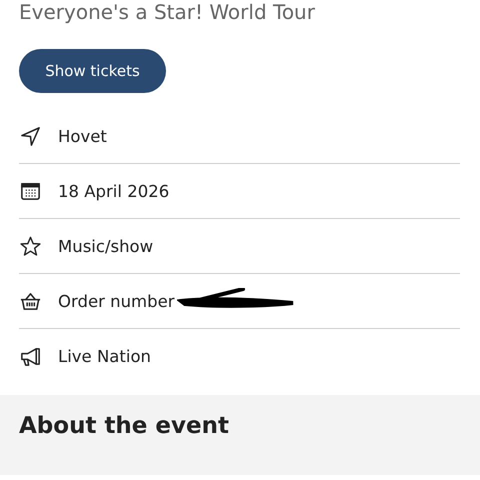 This screenshot has height=480, width=480. What do you see at coordinates (30, 246) in the screenshot?
I see `star-icon` at bounding box center [30, 246].